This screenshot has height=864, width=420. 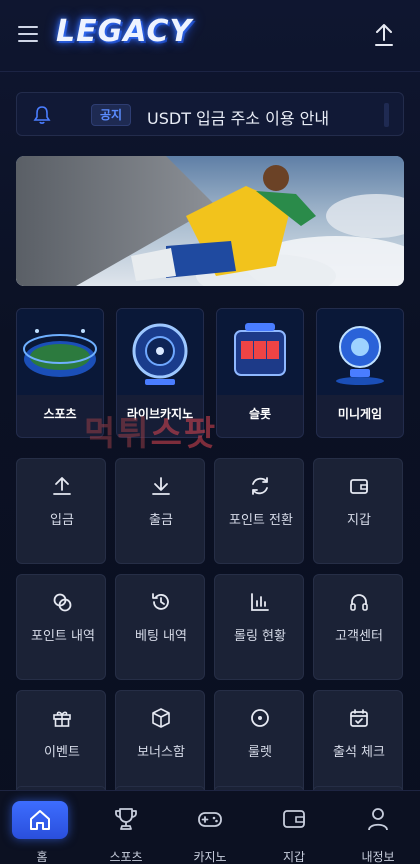 I want to click on nav-label: 스포츠, so click(x=126, y=857).